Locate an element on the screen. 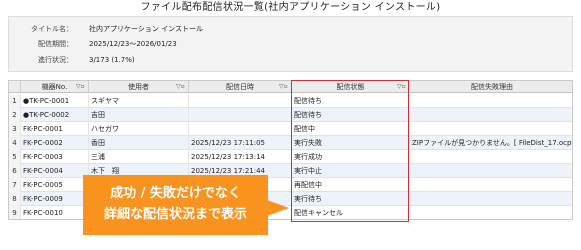 This screenshot has height=250, width=581. row-number-cell: 8 is located at coordinates (15, 199).